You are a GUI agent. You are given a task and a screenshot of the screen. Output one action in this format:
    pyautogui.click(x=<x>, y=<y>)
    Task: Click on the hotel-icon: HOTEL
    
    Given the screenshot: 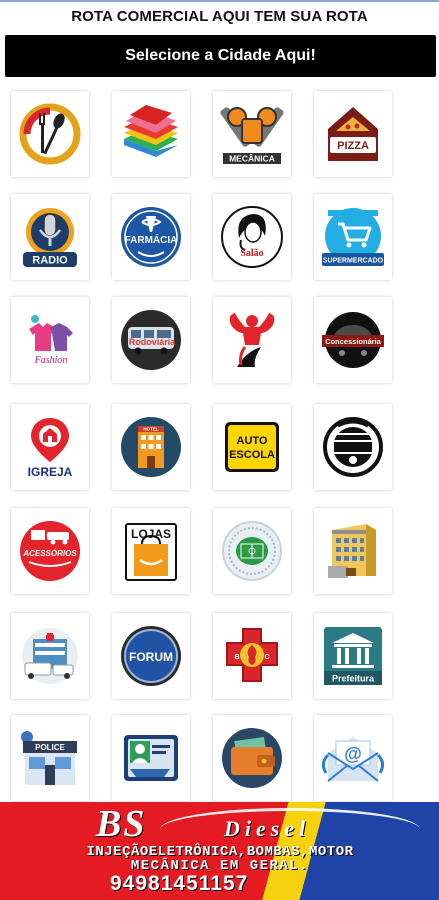 What is the action you would take?
    pyautogui.click(x=151, y=447)
    